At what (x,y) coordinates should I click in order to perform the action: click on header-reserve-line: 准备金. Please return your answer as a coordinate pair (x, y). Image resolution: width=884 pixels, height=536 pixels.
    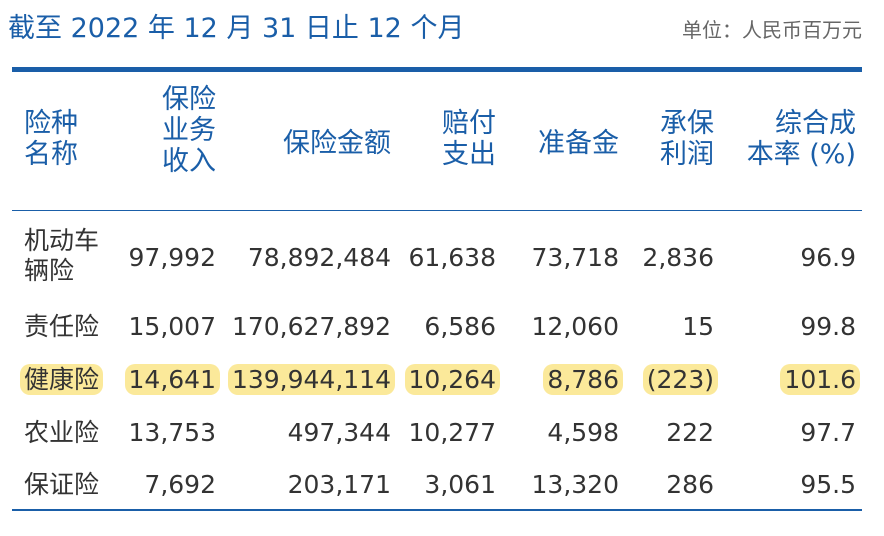
    Looking at the image, I should click on (578, 143).